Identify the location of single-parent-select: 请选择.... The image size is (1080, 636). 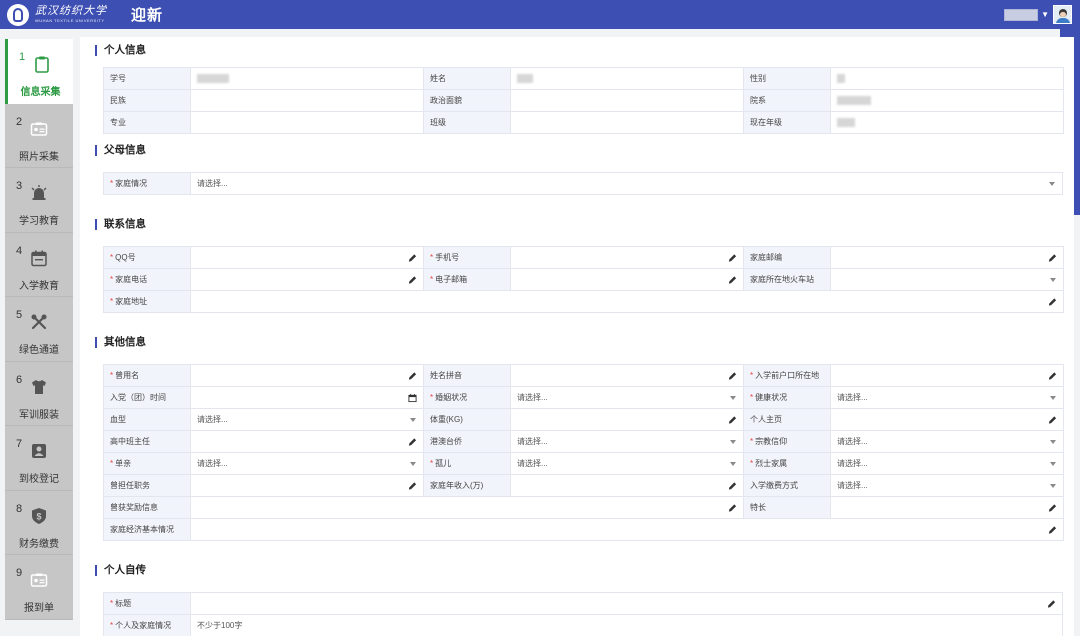
(307, 463).